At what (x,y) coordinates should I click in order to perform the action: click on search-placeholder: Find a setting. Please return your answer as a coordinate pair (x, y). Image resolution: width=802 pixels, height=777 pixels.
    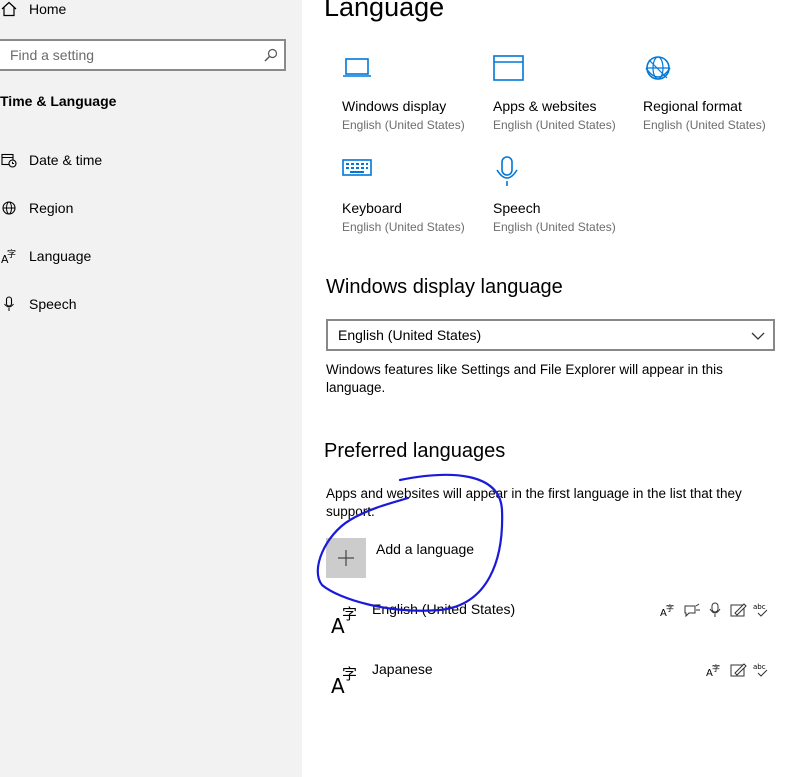
    Looking at the image, I should click on (52, 55).